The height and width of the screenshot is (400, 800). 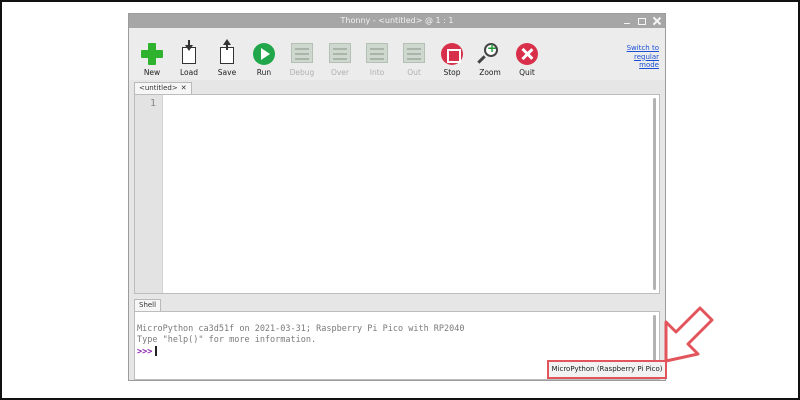 I want to click on step-out-button-label: Out, so click(x=414, y=72).